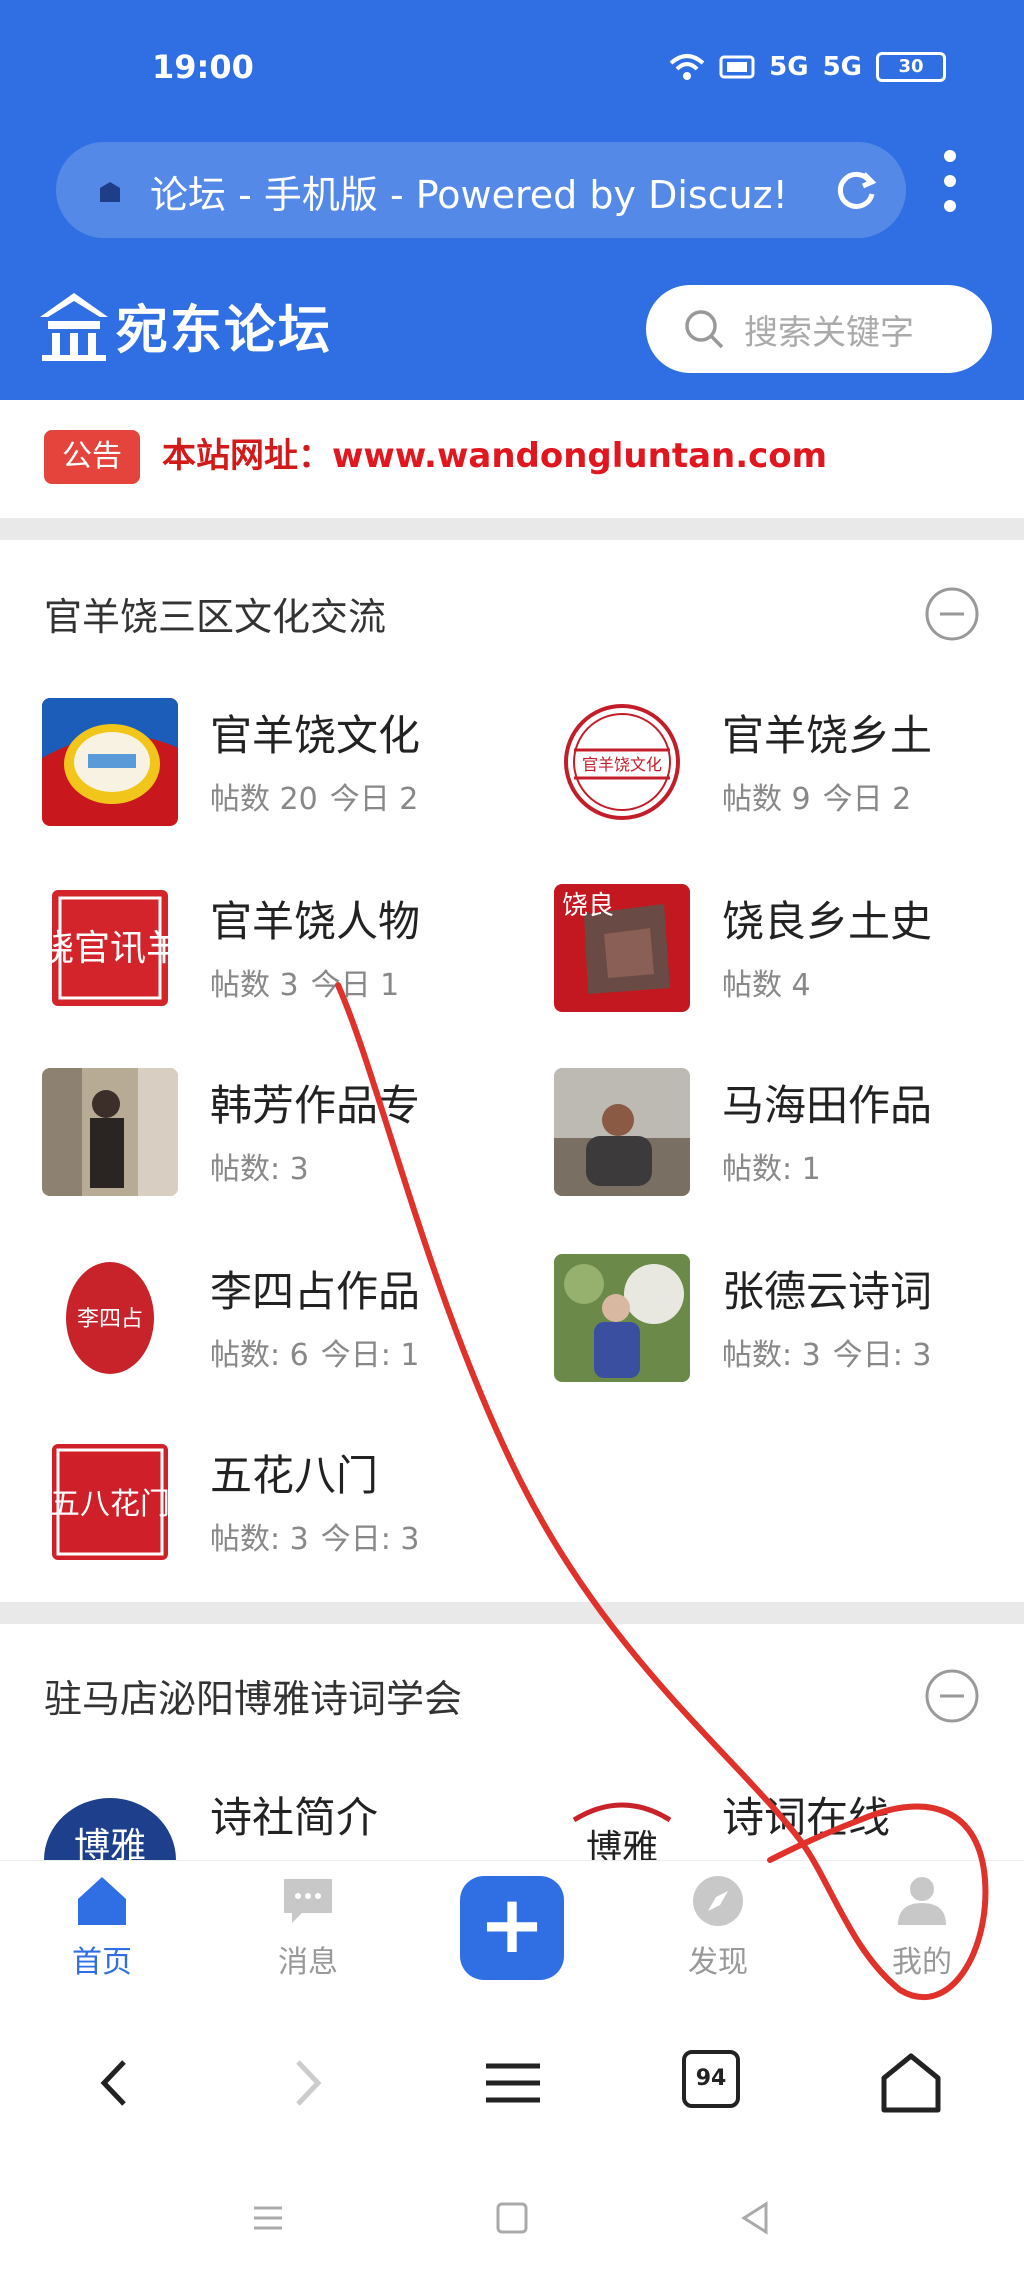  I want to click on notice-url: www.wandongluntan.com, so click(579, 456).